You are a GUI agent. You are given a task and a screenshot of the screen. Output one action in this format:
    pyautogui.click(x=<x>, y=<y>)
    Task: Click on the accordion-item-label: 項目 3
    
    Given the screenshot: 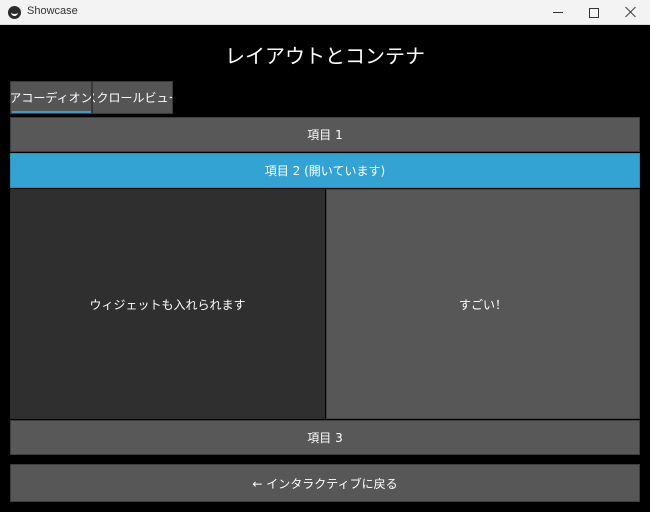 What is the action you would take?
    pyautogui.click(x=325, y=438)
    